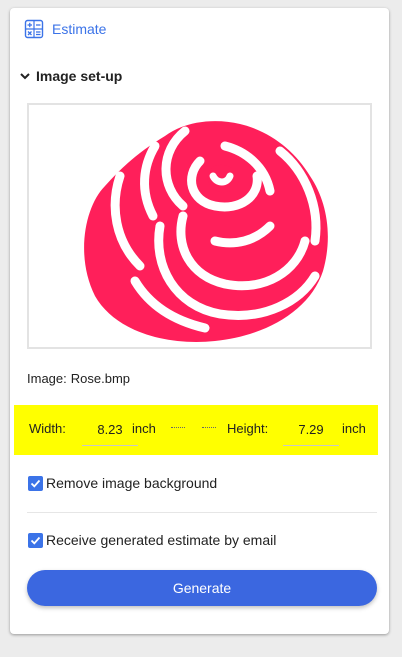  What do you see at coordinates (100, 378) in the screenshot?
I see `image-filename: Rose.bmp` at bounding box center [100, 378].